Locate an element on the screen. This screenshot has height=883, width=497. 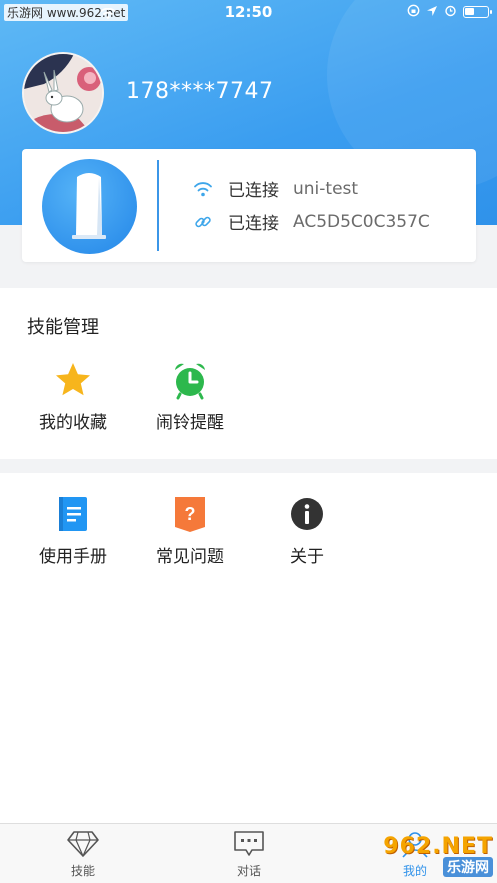
manual-item: 使用手册 is located at coordinates (73, 529).